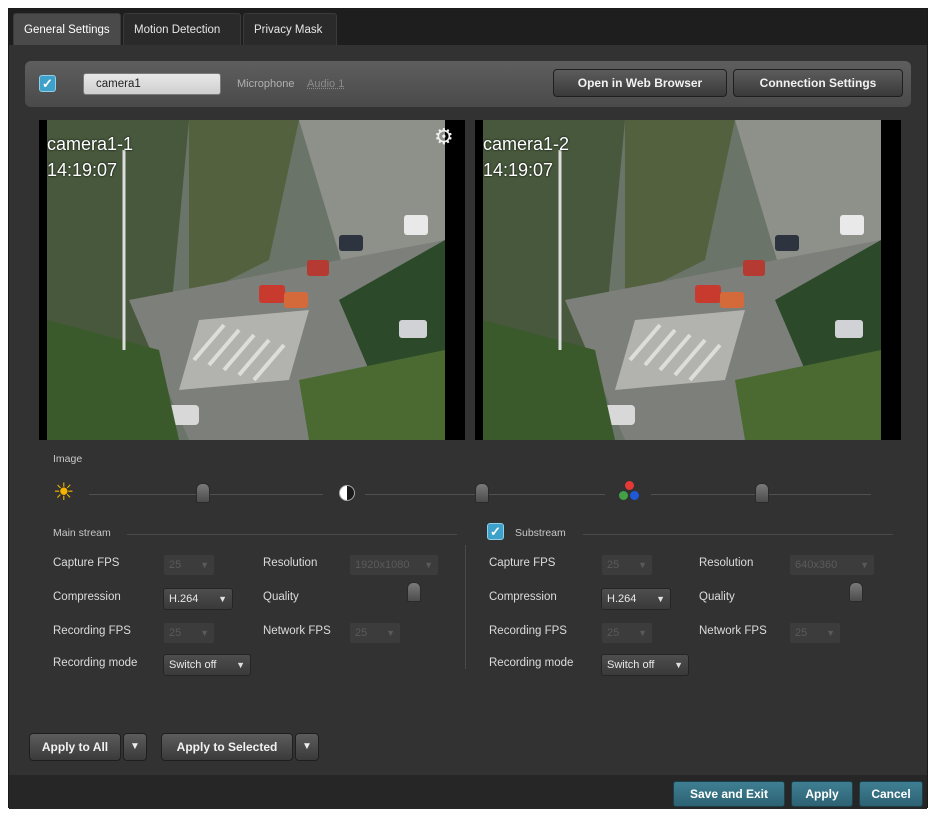 The width and height of the screenshot is (931, 815). What do you see at coordinates (203, 493) in the screenshot?
I see `brightness-slider-thumb` at bounding box center [203, 493].